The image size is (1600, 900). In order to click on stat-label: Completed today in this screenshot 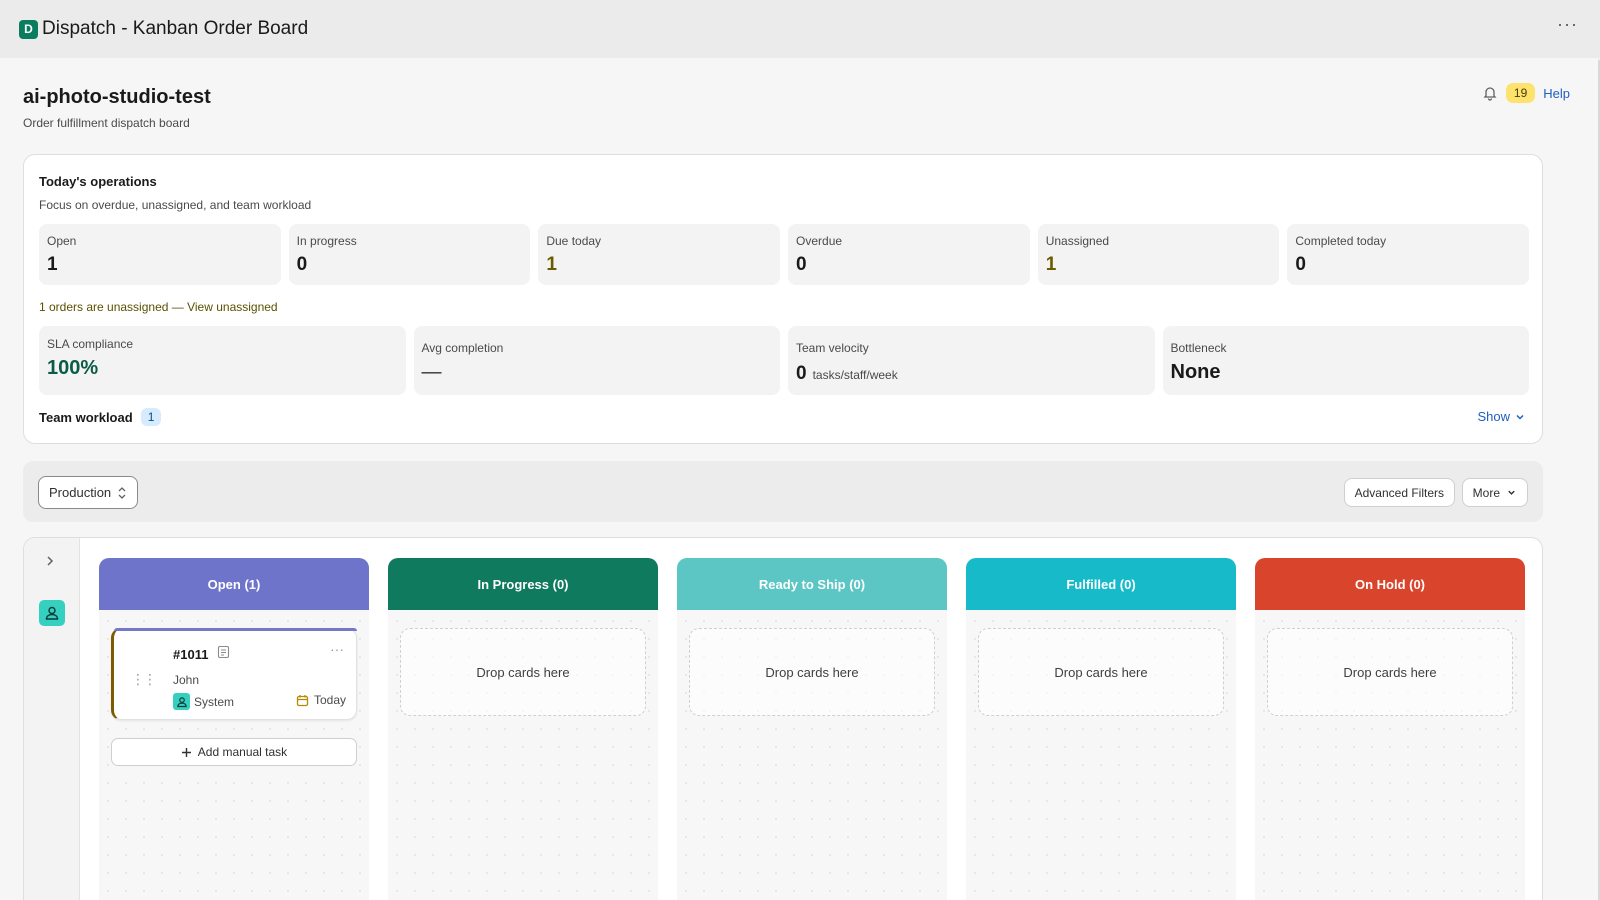, I will do `click(1341, 241)`.